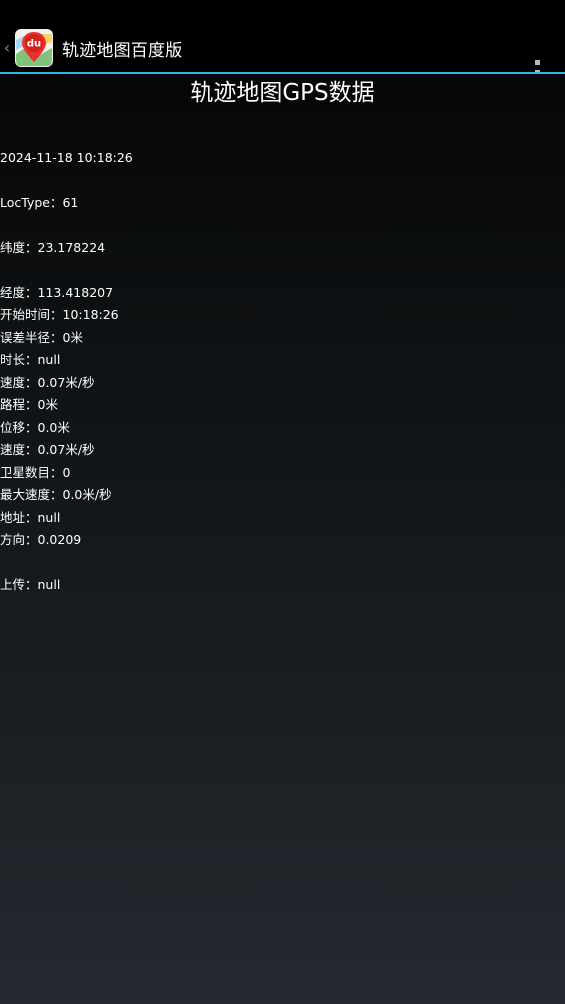 This screenshot has height=1004, width=565. I want to click on app-icon-text: du, so click(34, 44).